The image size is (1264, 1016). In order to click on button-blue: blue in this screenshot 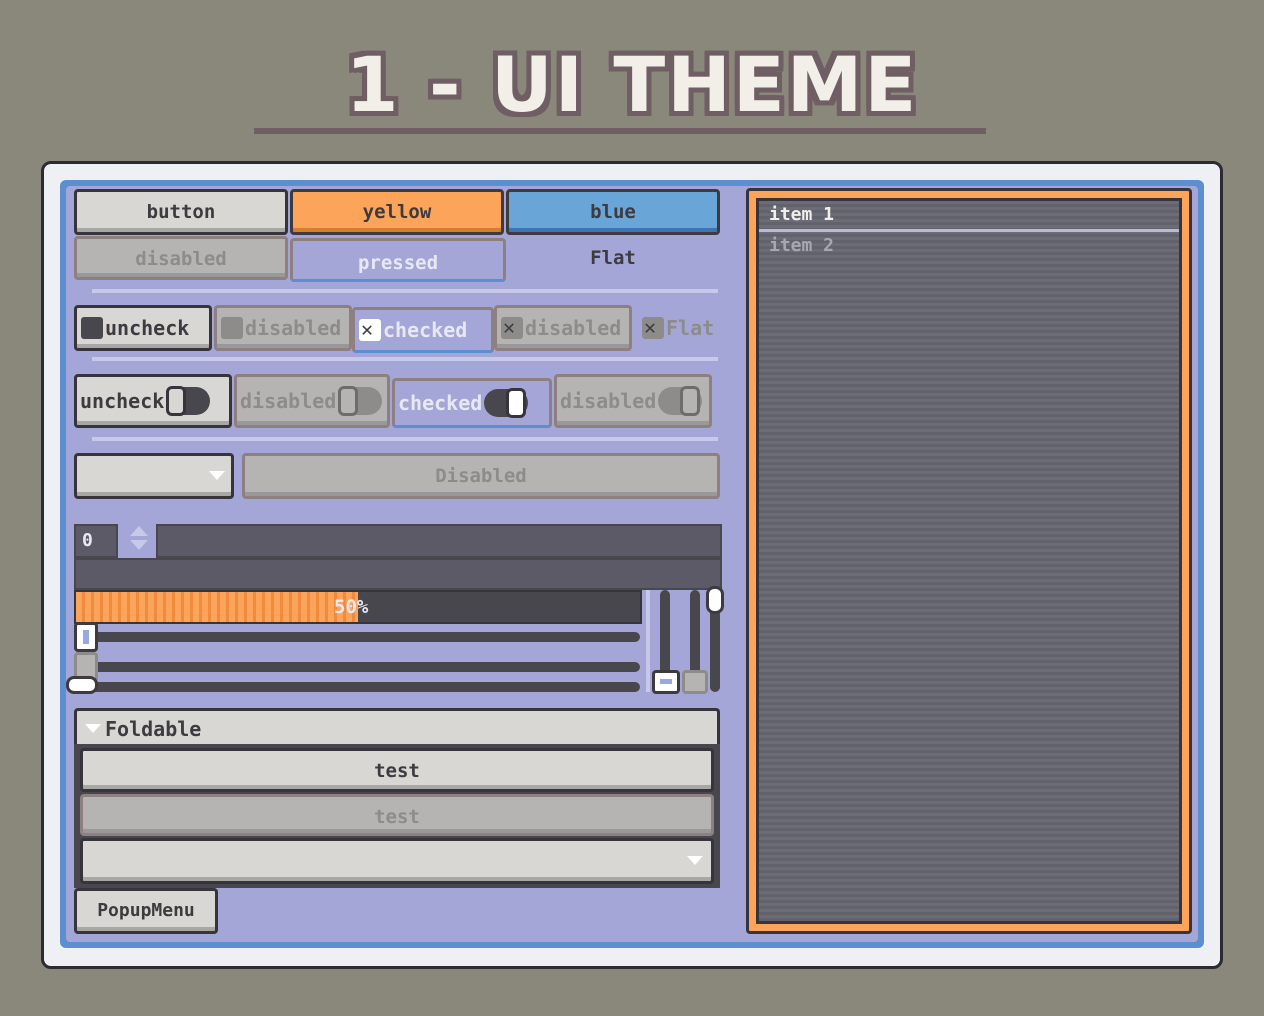, I will do `click(613, 212)`.